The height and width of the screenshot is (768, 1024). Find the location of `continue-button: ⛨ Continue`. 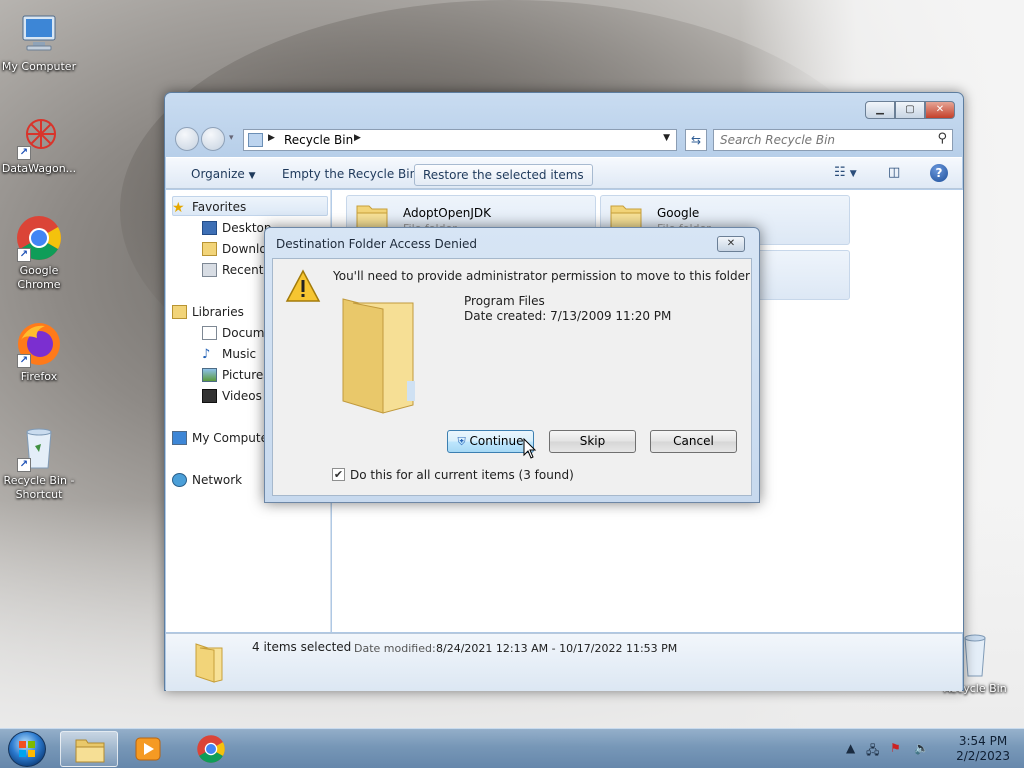

continue-button: ⛨ Continue is located at coordinates (490, 441).